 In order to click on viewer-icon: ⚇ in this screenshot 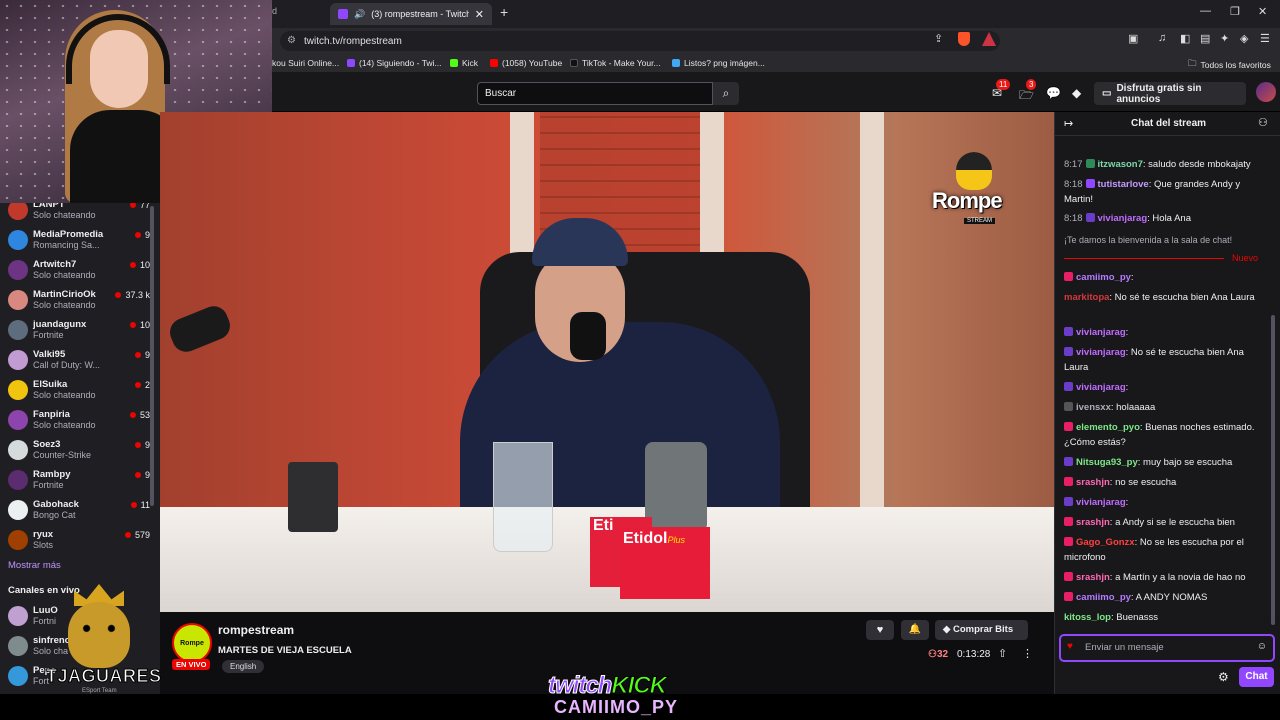, I will do `click(932, 654)`.